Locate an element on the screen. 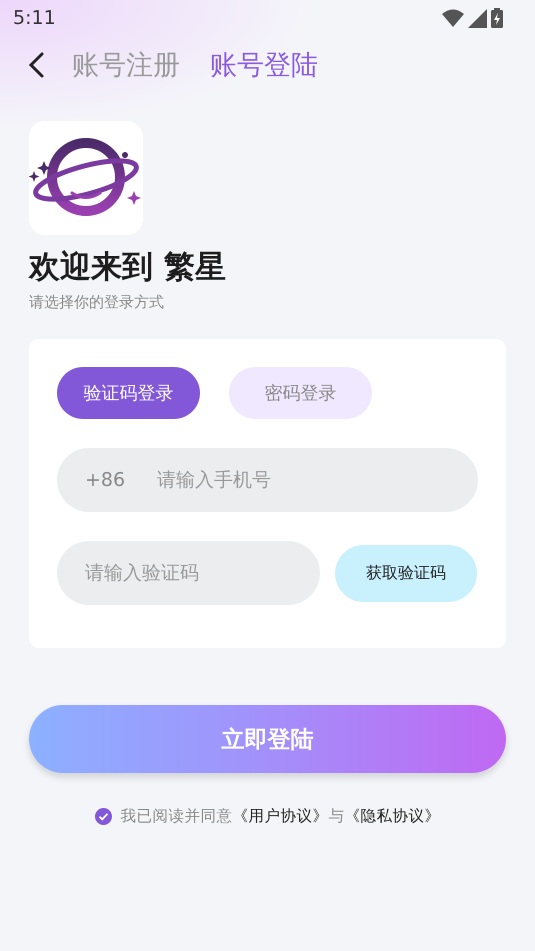 The image size is (535, 951). welcome-subtitle: 请选择你的登录方式 is located at coordinates (97, 302).